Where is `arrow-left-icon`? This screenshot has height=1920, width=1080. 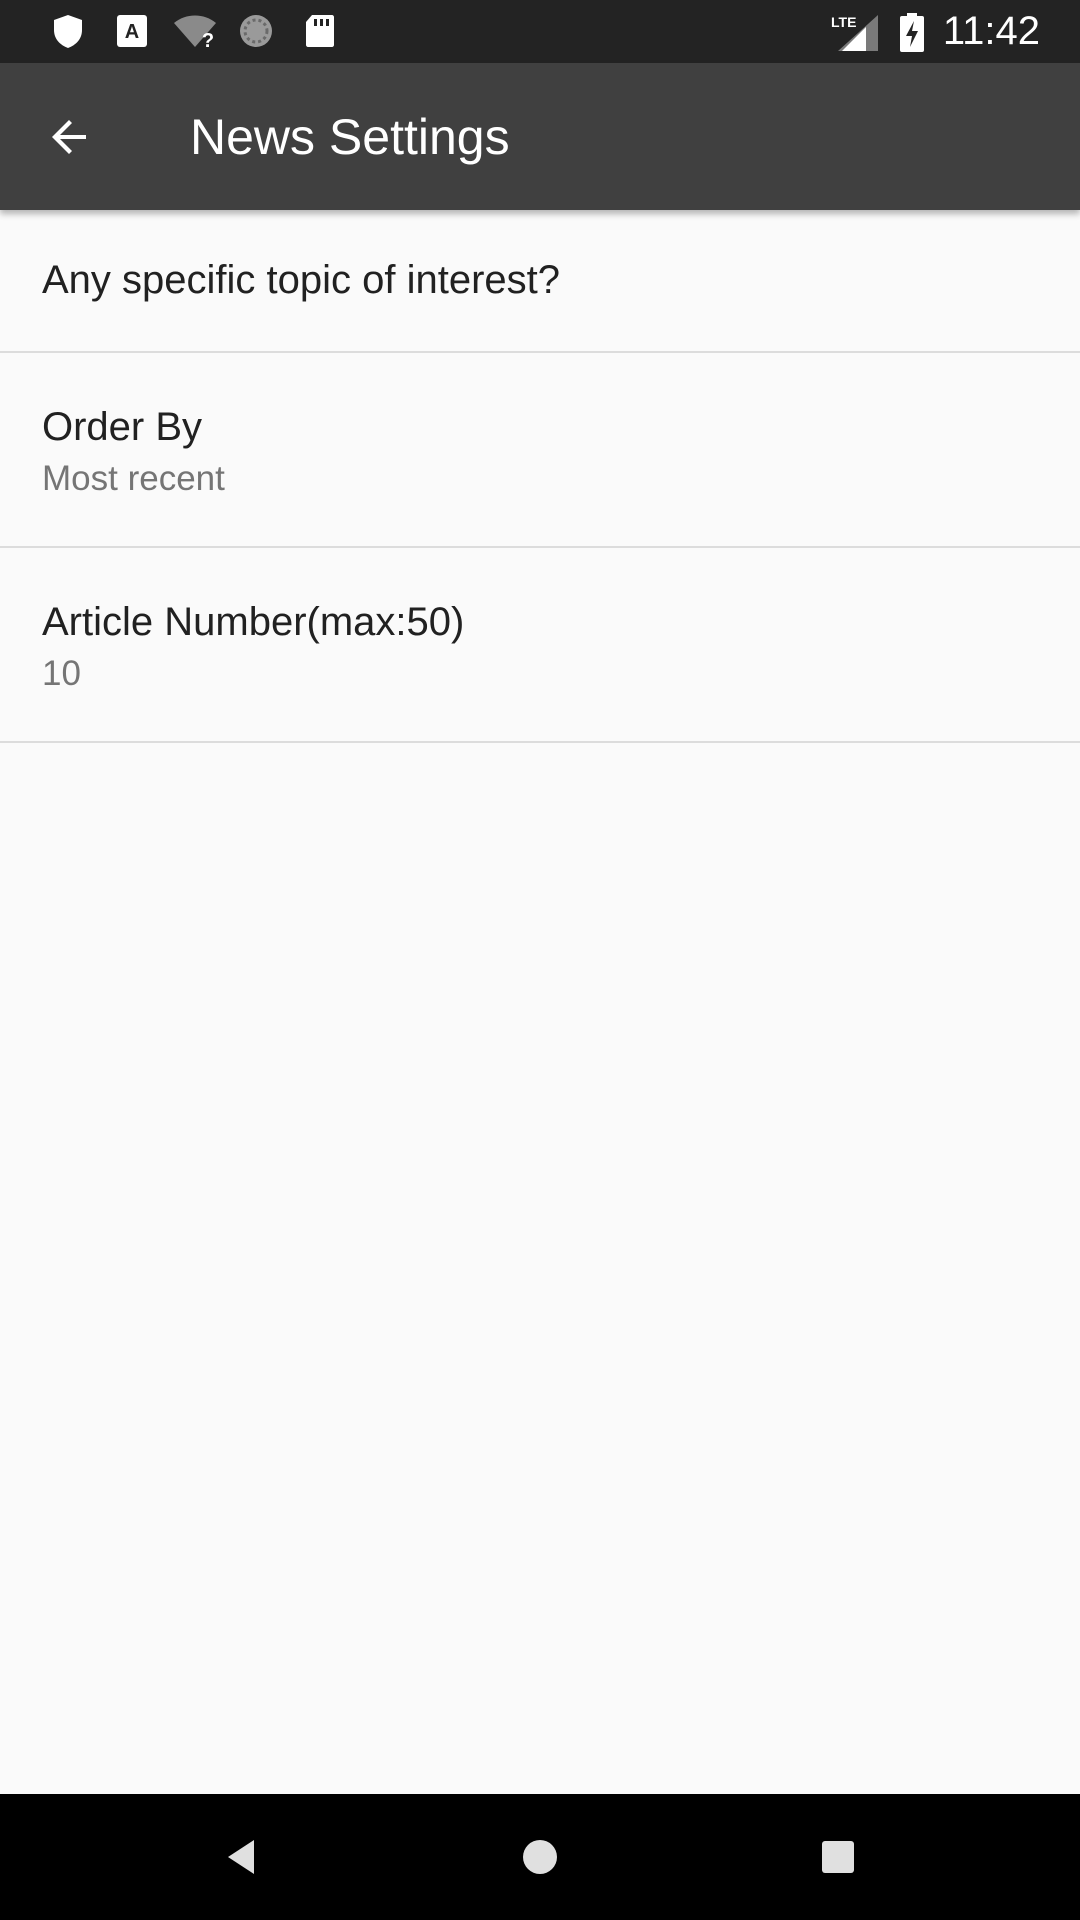 arrow-left-icon is located at coordinates (69, 137).